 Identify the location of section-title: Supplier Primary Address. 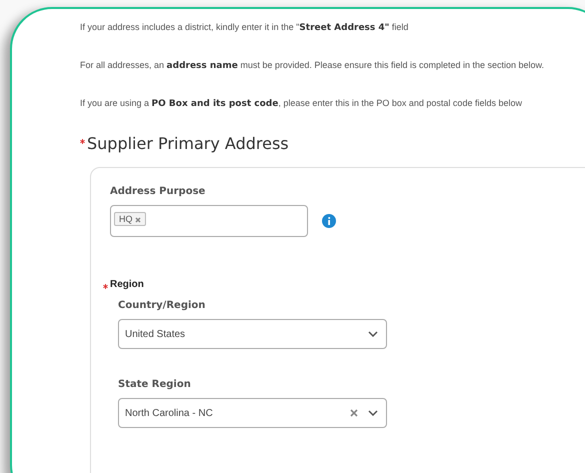
(188, 143).